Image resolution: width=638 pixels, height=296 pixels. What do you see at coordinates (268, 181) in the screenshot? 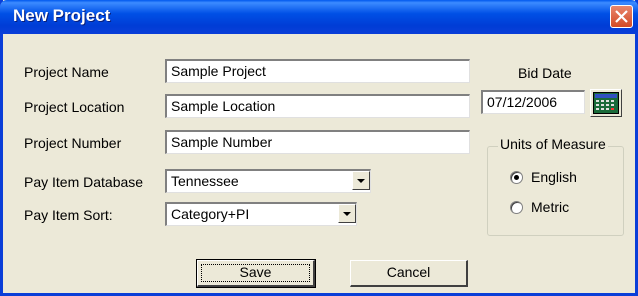
I see `pay-item-database-select: Tennessee` at bounding box center [268, 181].